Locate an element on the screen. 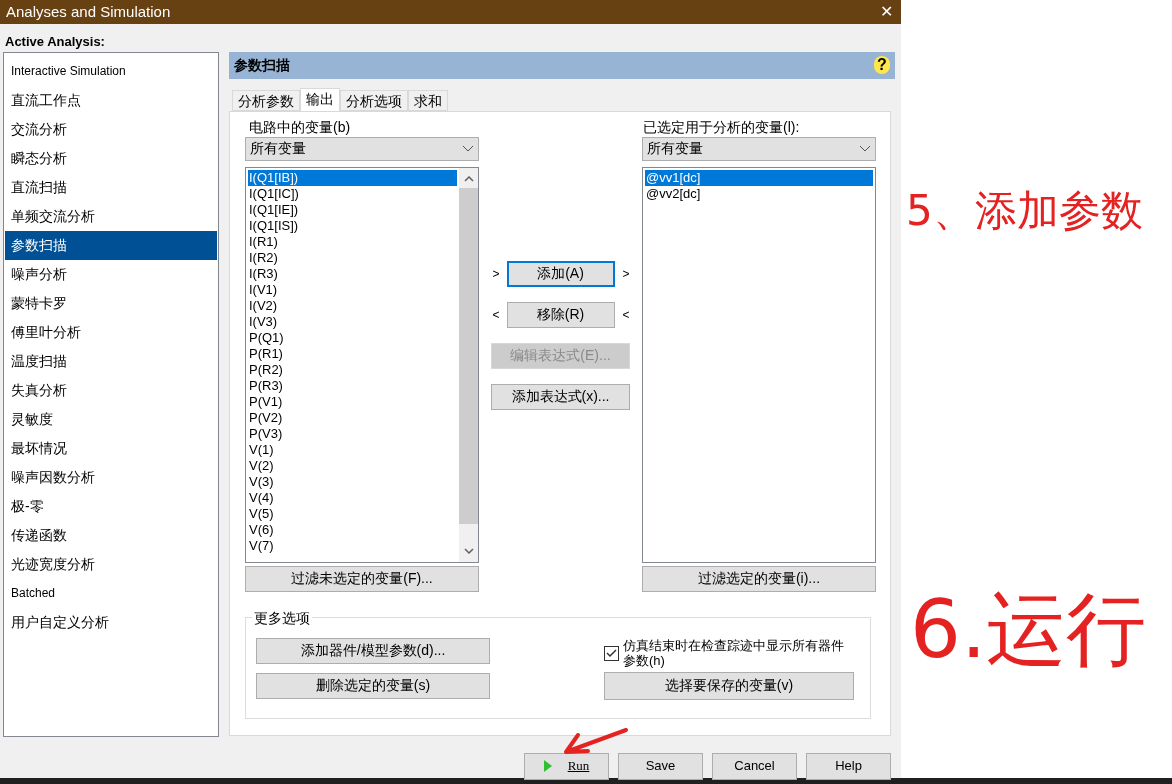  close-button: ✕ is located at coordinates (886, 12).